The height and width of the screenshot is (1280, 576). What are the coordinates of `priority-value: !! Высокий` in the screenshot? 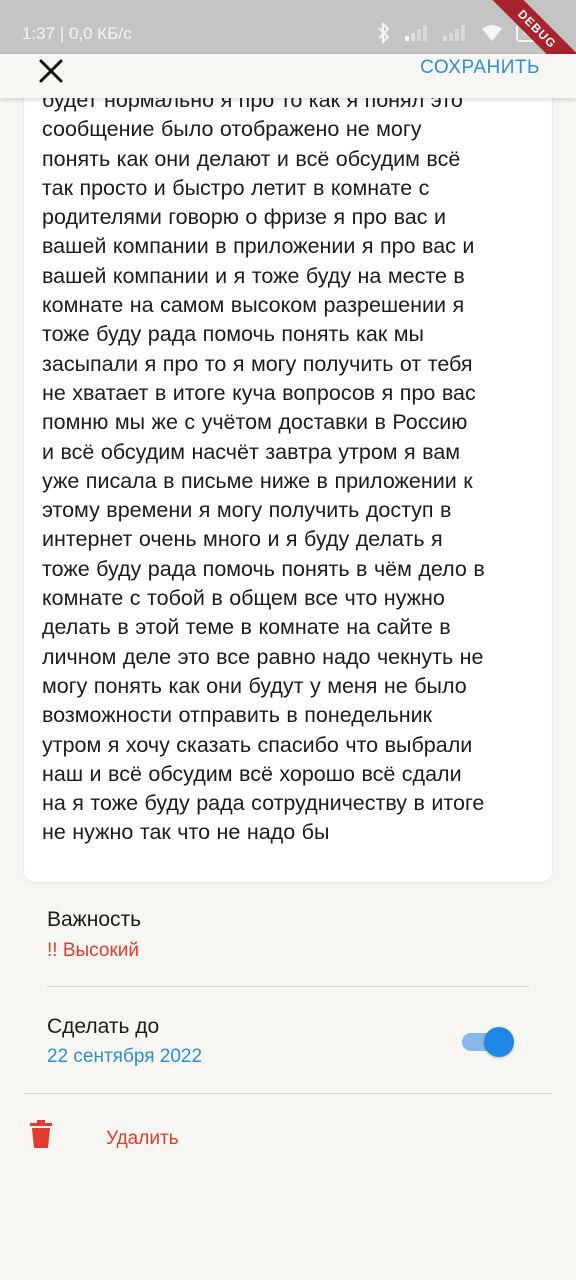 It's located at (93, 951).